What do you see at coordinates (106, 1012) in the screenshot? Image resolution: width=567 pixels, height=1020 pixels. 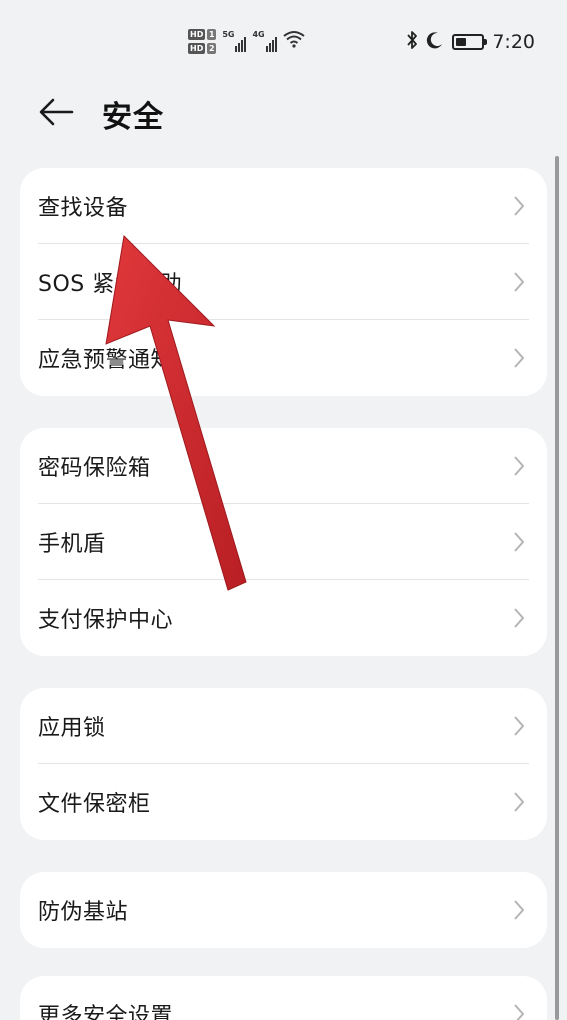 I see `more-security-settings-label: 更多安全设置` at bounding box center [106, 1012].